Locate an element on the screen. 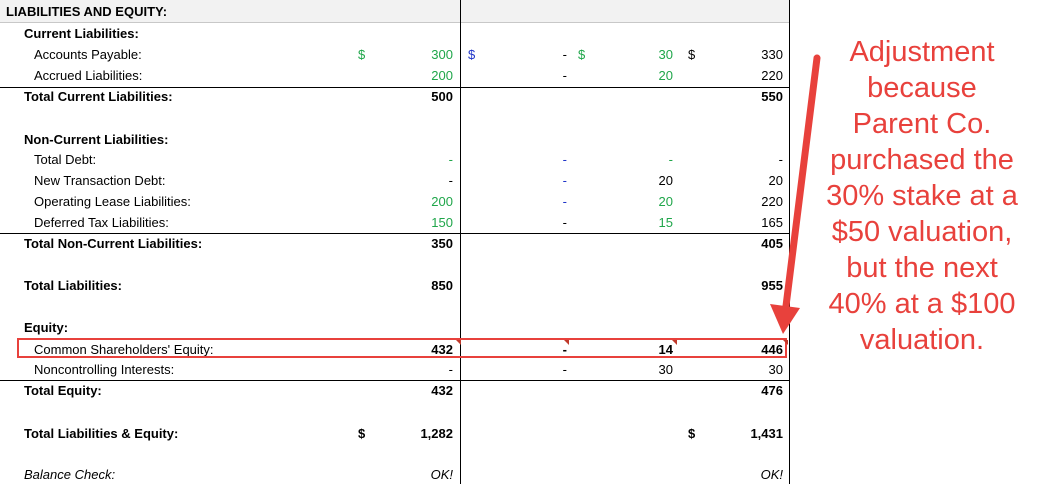  section-title: LIABILITIES AND EQUITY: is located at coordinates (87, 11).